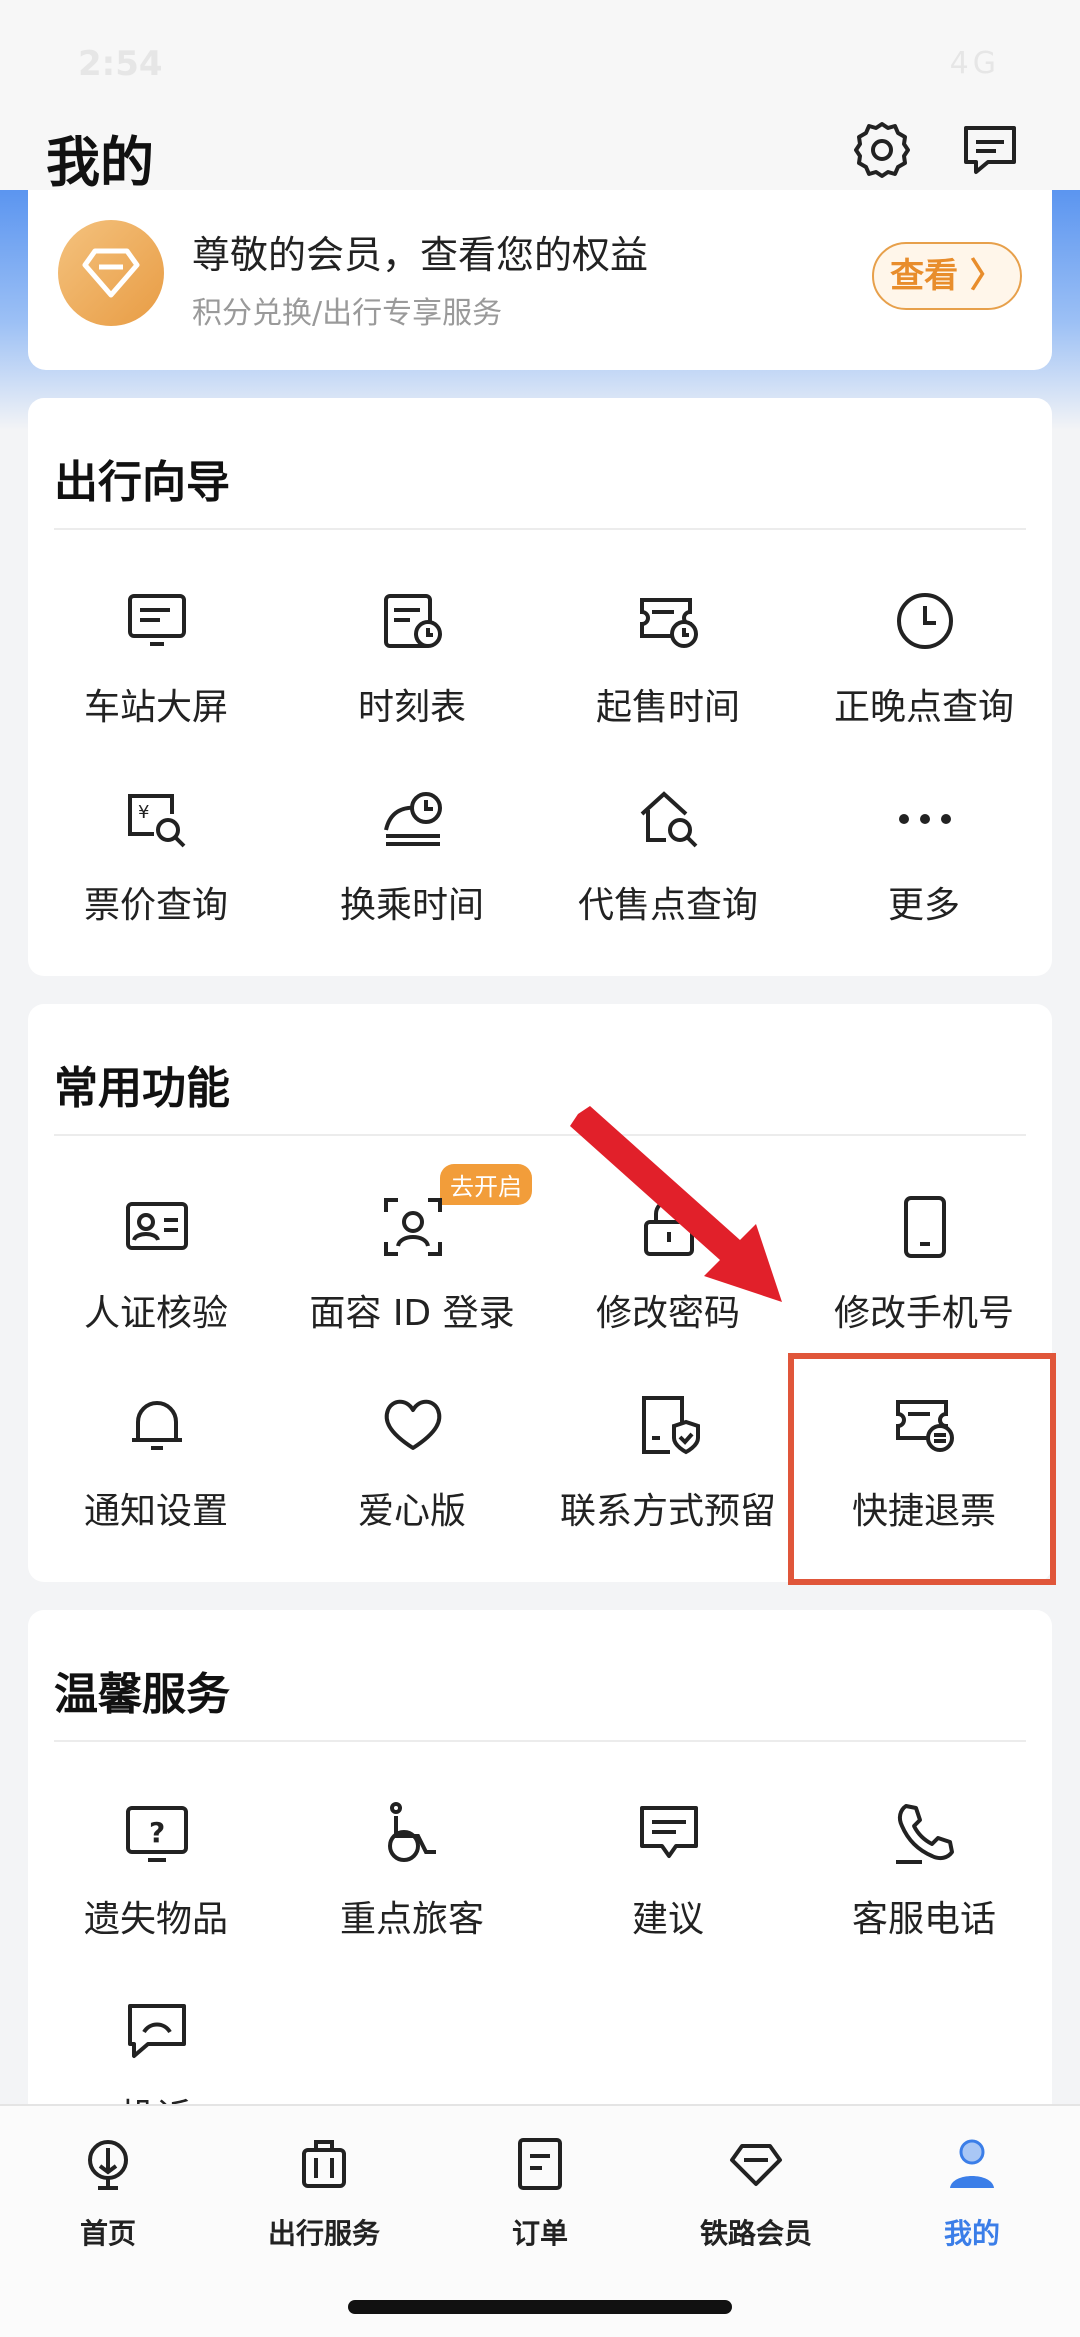 Image resolution: width=1080 pixels, height=2337 pixels. I want to click on item-label: 面容 ID 登录, so click(412, 1313).